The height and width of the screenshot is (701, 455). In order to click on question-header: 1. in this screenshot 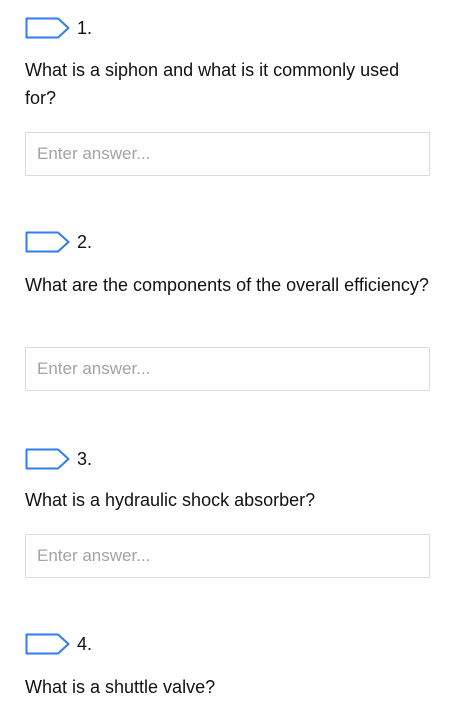, I will do `click(58, 28)`.